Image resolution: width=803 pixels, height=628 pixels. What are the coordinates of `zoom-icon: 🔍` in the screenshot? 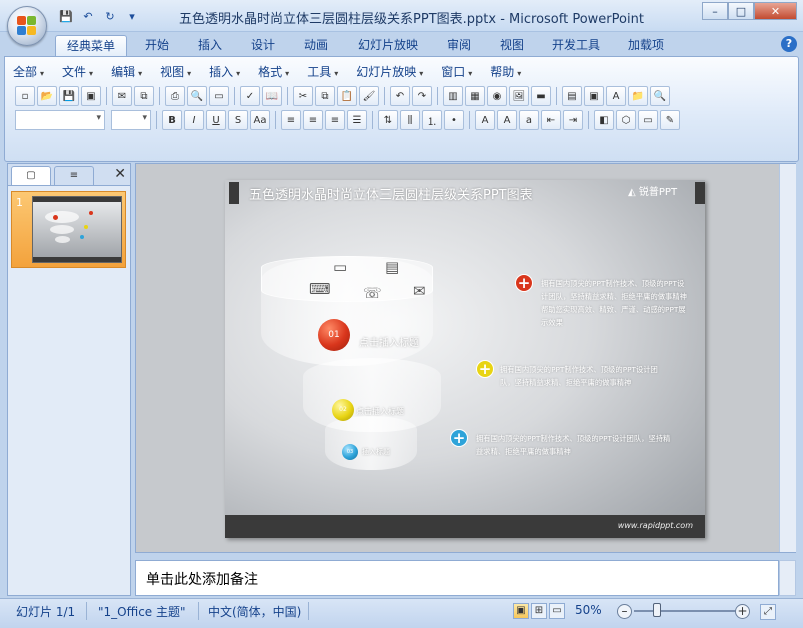 It's located at (660, 96).